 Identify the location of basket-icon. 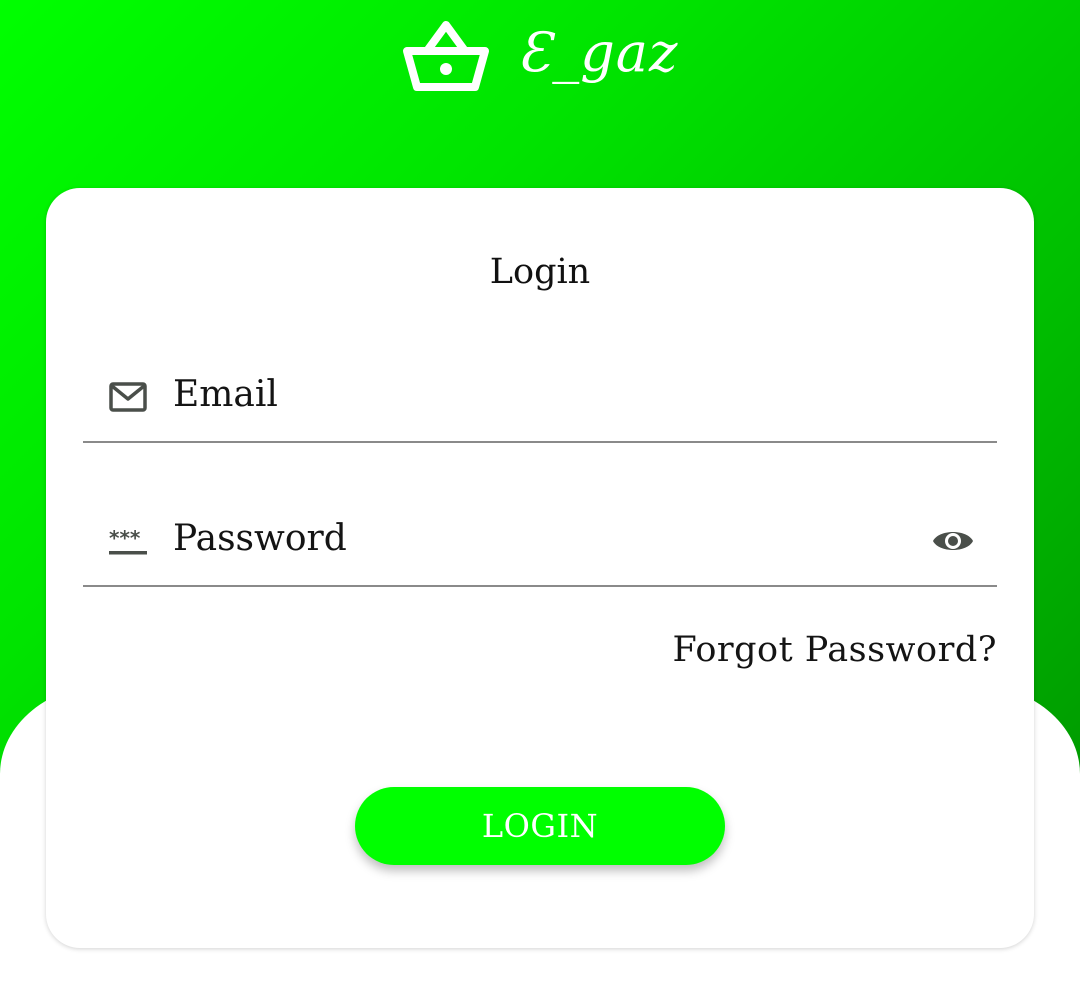
(446, 56).